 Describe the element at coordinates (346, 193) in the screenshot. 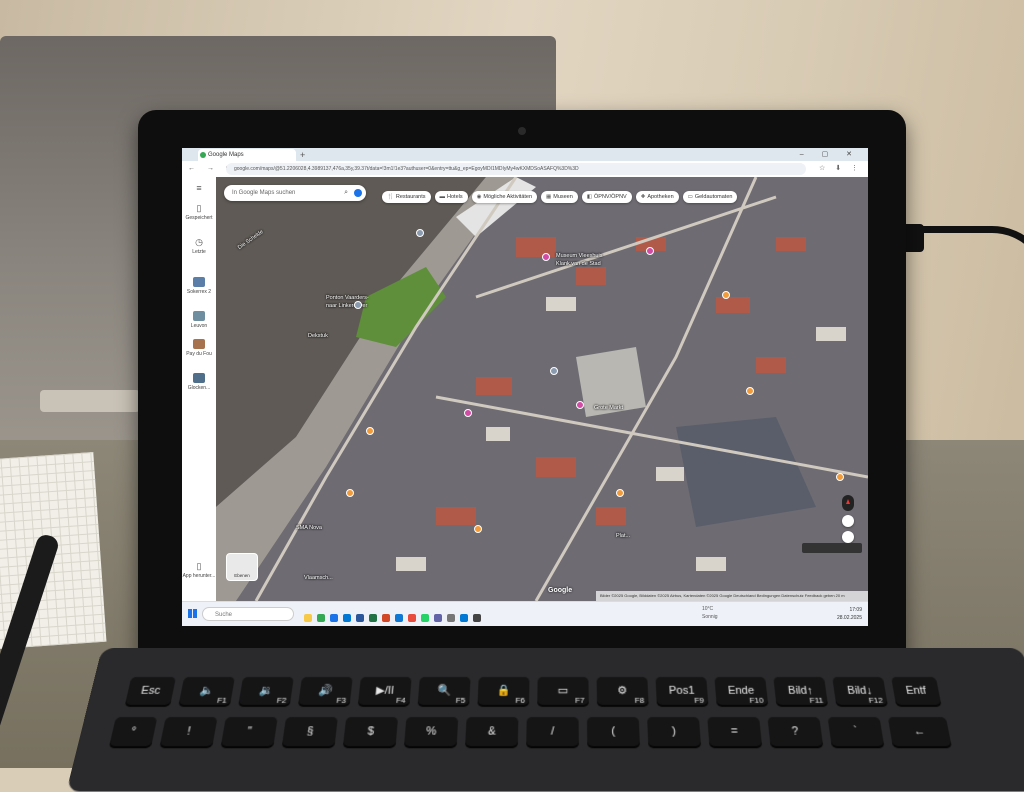

I see `search-icon: ⌕` at that location.